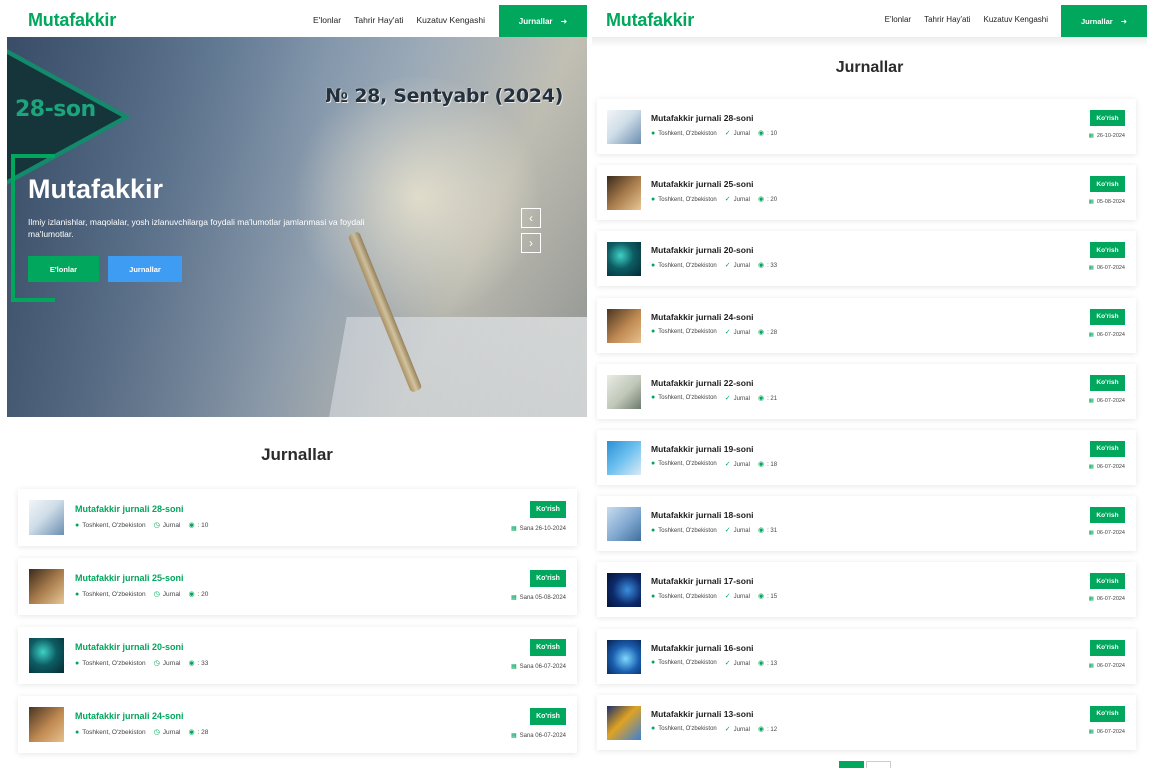 This screenshot has width=1150, height=768. I want to click on journal-meta: ● Toshkent, O'zbekiston ◷ Jurnal ◉: 10, so click(141, 525).